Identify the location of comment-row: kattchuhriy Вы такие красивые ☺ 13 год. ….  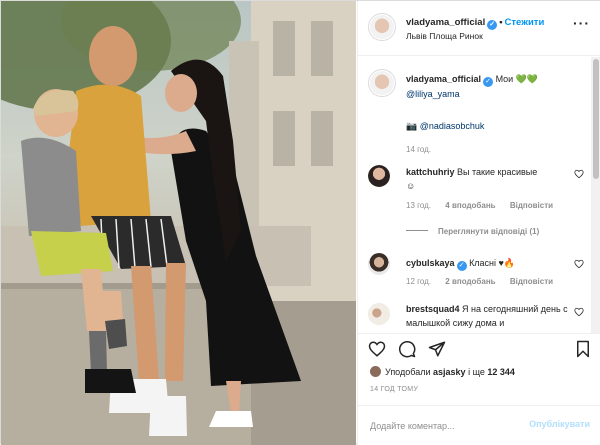
(479, 206).